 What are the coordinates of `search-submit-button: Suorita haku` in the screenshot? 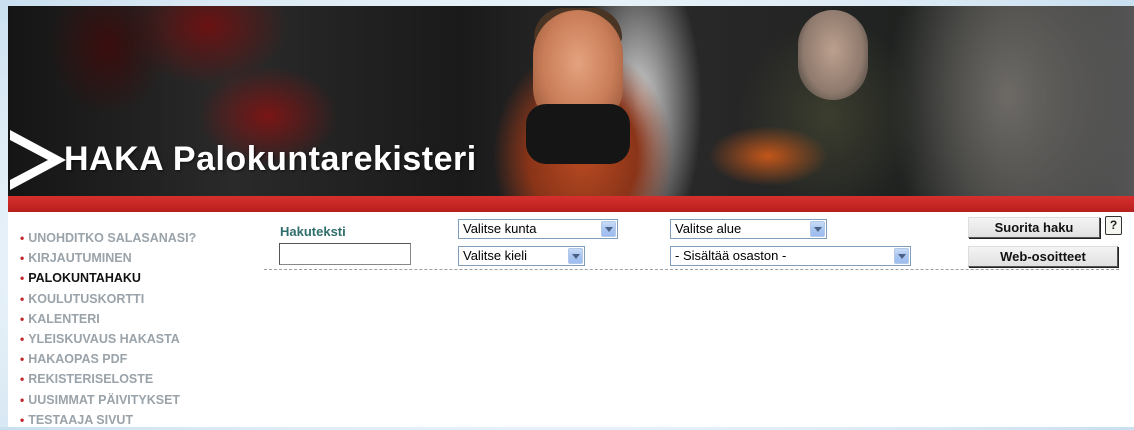 It's located at (1034, 227).